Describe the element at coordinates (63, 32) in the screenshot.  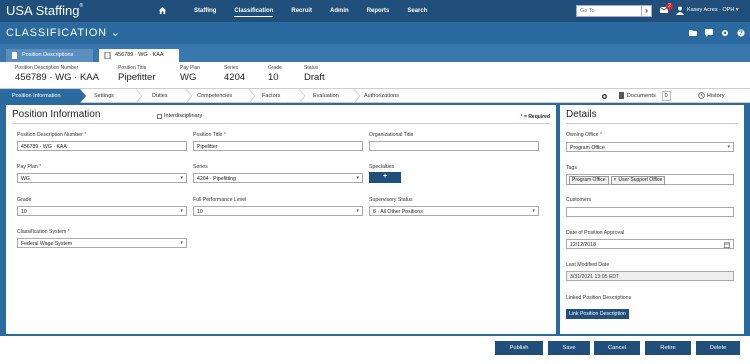
I see `module-title: CLASSIFICATION ⌄` at that location.